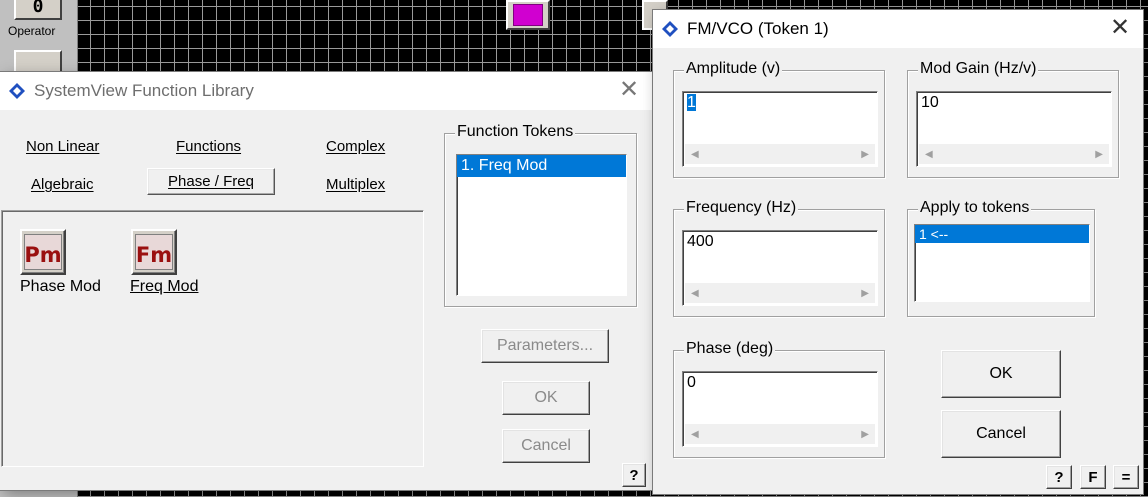 The width and height of the screenshot is (1148, 497). Describe the element at coordinates (634, 475) in the screenshot. I see `library-help-button: ?` at that location.